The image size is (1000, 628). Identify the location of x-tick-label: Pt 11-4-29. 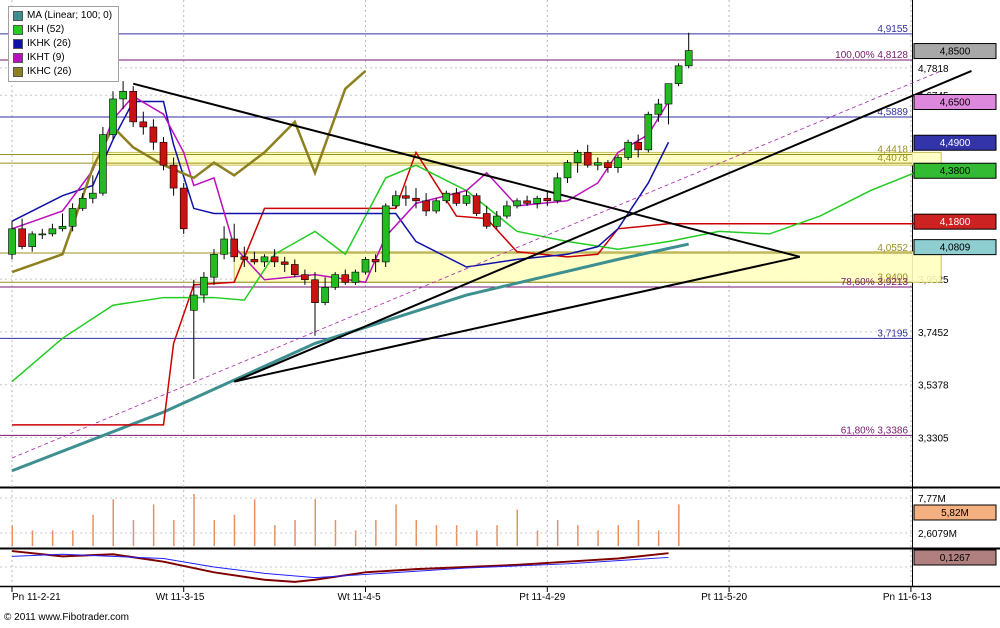
(542, 597).